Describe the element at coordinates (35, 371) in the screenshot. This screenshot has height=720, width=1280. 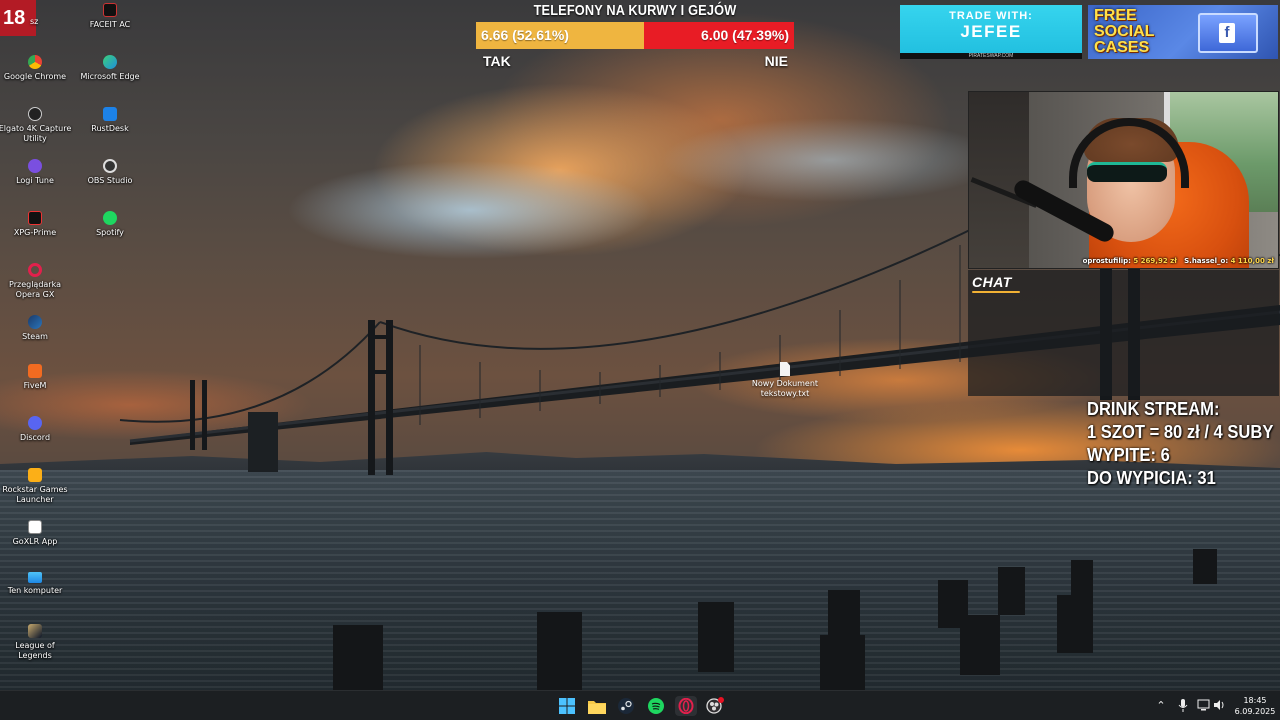
I see `fivem-icon` at that location.